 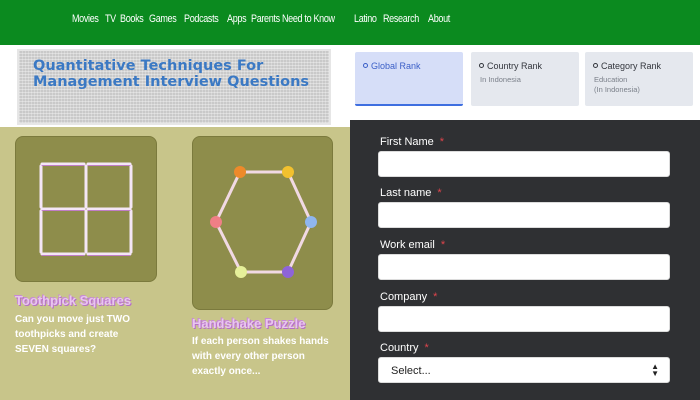 I want to click on select-arrows-icon: ▲ ▼, so click(x=655, y=370).